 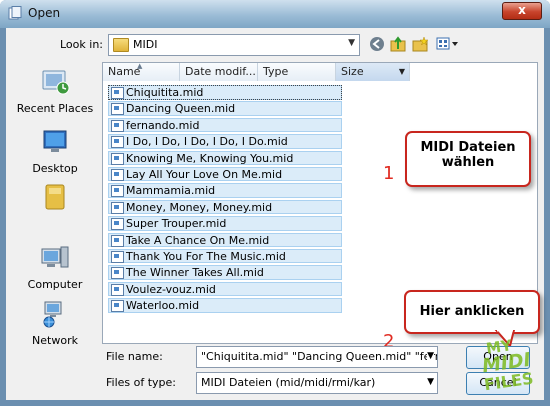 What do you see at coordinates (225, 272) in the screenshot?
I see `file-row: The Winner Takes All.mid` at bounding box center [225, 272].